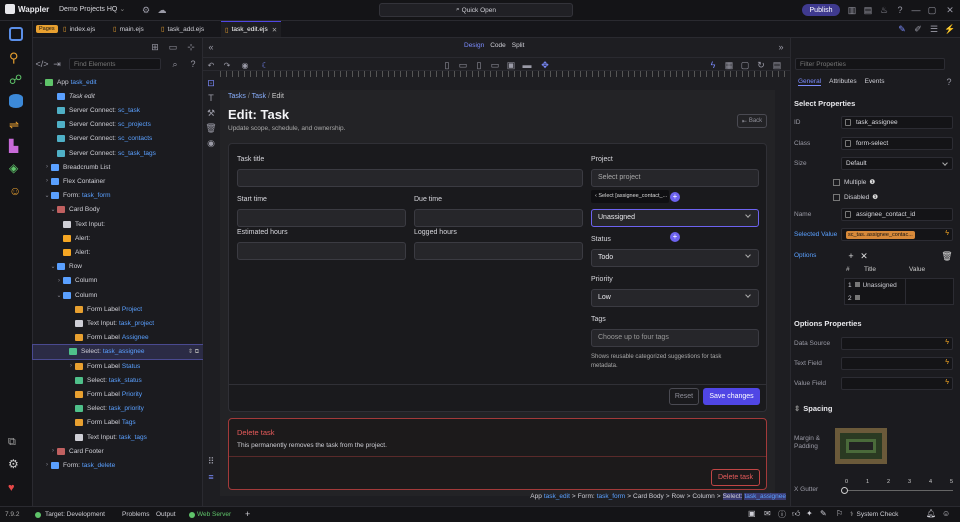  I want to click on tree-node: Form Label Project, so click(118, 309).